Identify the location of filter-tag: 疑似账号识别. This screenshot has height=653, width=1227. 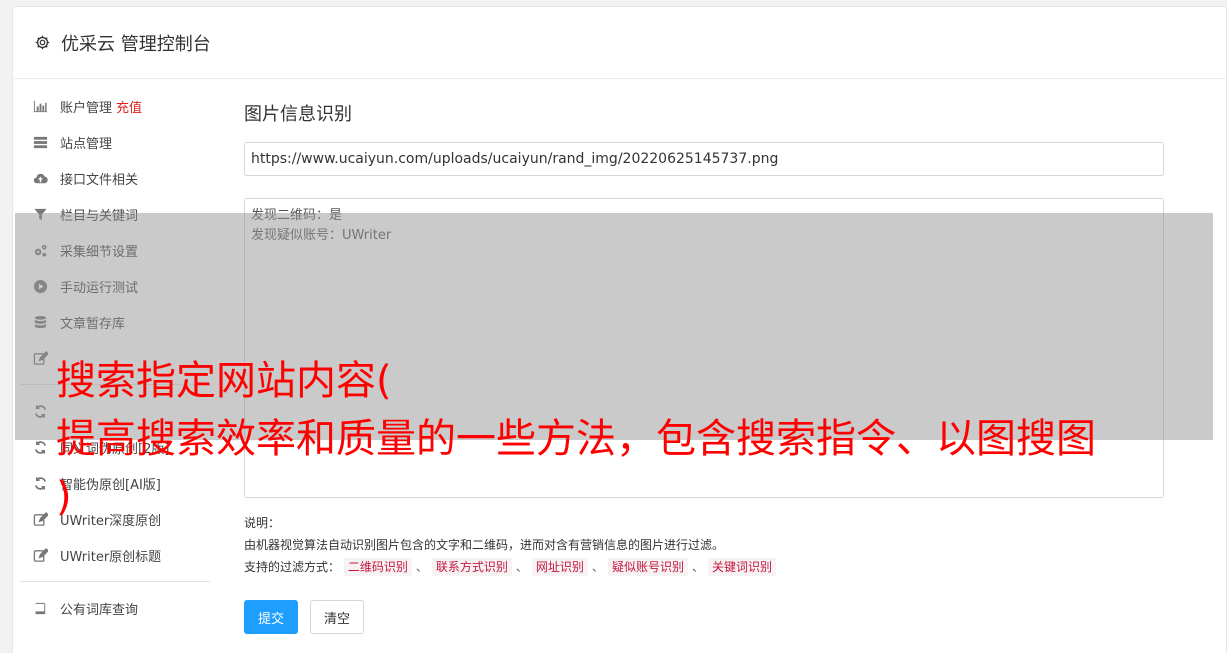
(647, 567).